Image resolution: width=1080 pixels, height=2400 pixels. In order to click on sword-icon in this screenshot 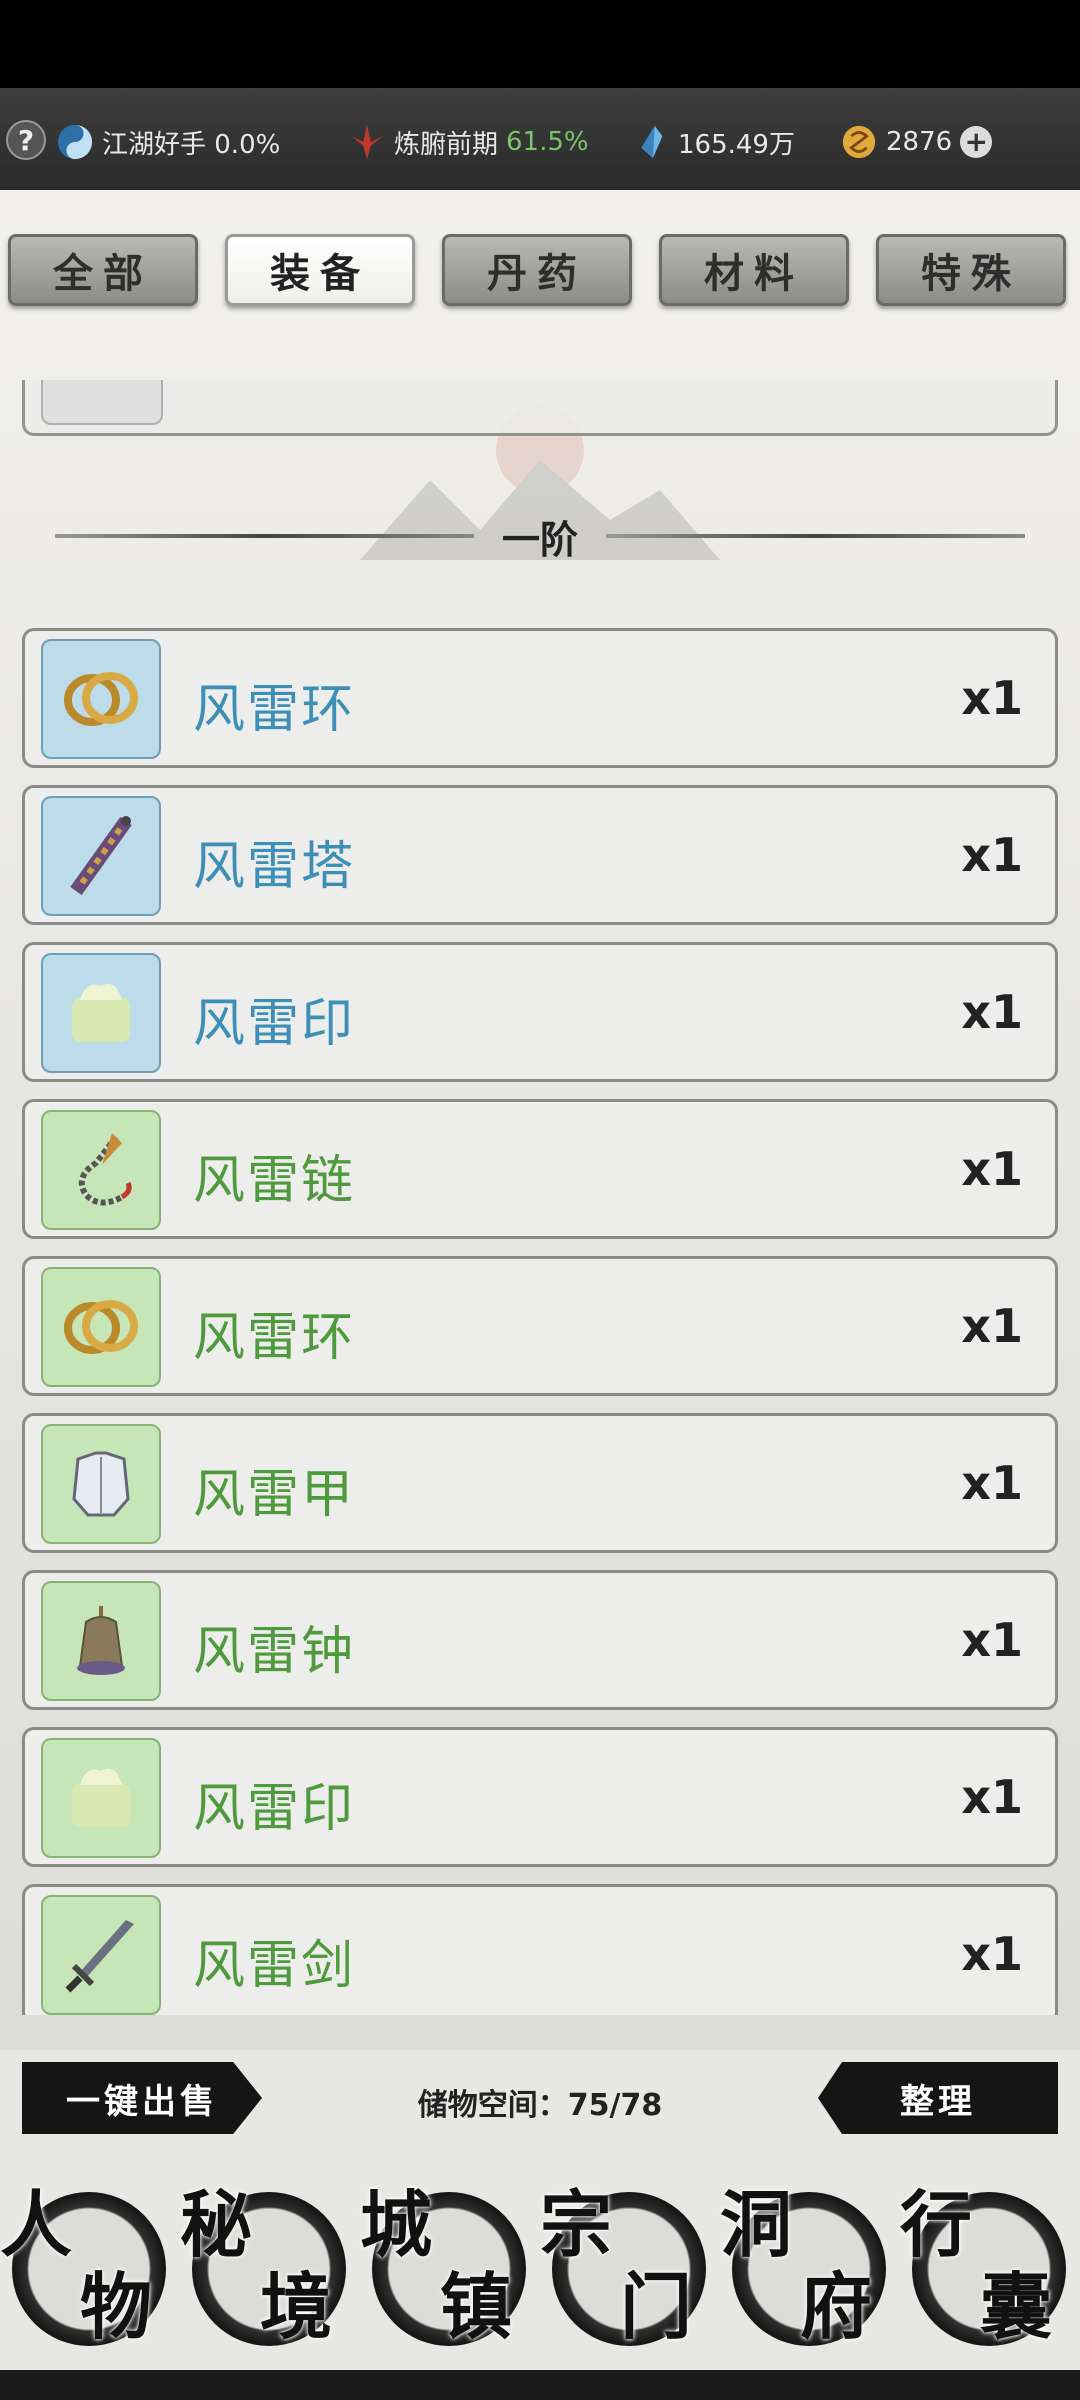, I will do `click(99, 1956)`.